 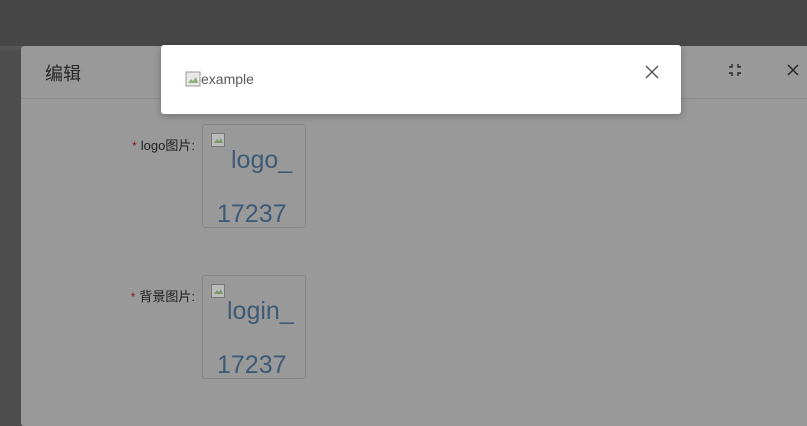 What do you see at coordinates (421, 79) in the screenshot?
I see `image-preview-modal: example` at bounding box center [421, 79].